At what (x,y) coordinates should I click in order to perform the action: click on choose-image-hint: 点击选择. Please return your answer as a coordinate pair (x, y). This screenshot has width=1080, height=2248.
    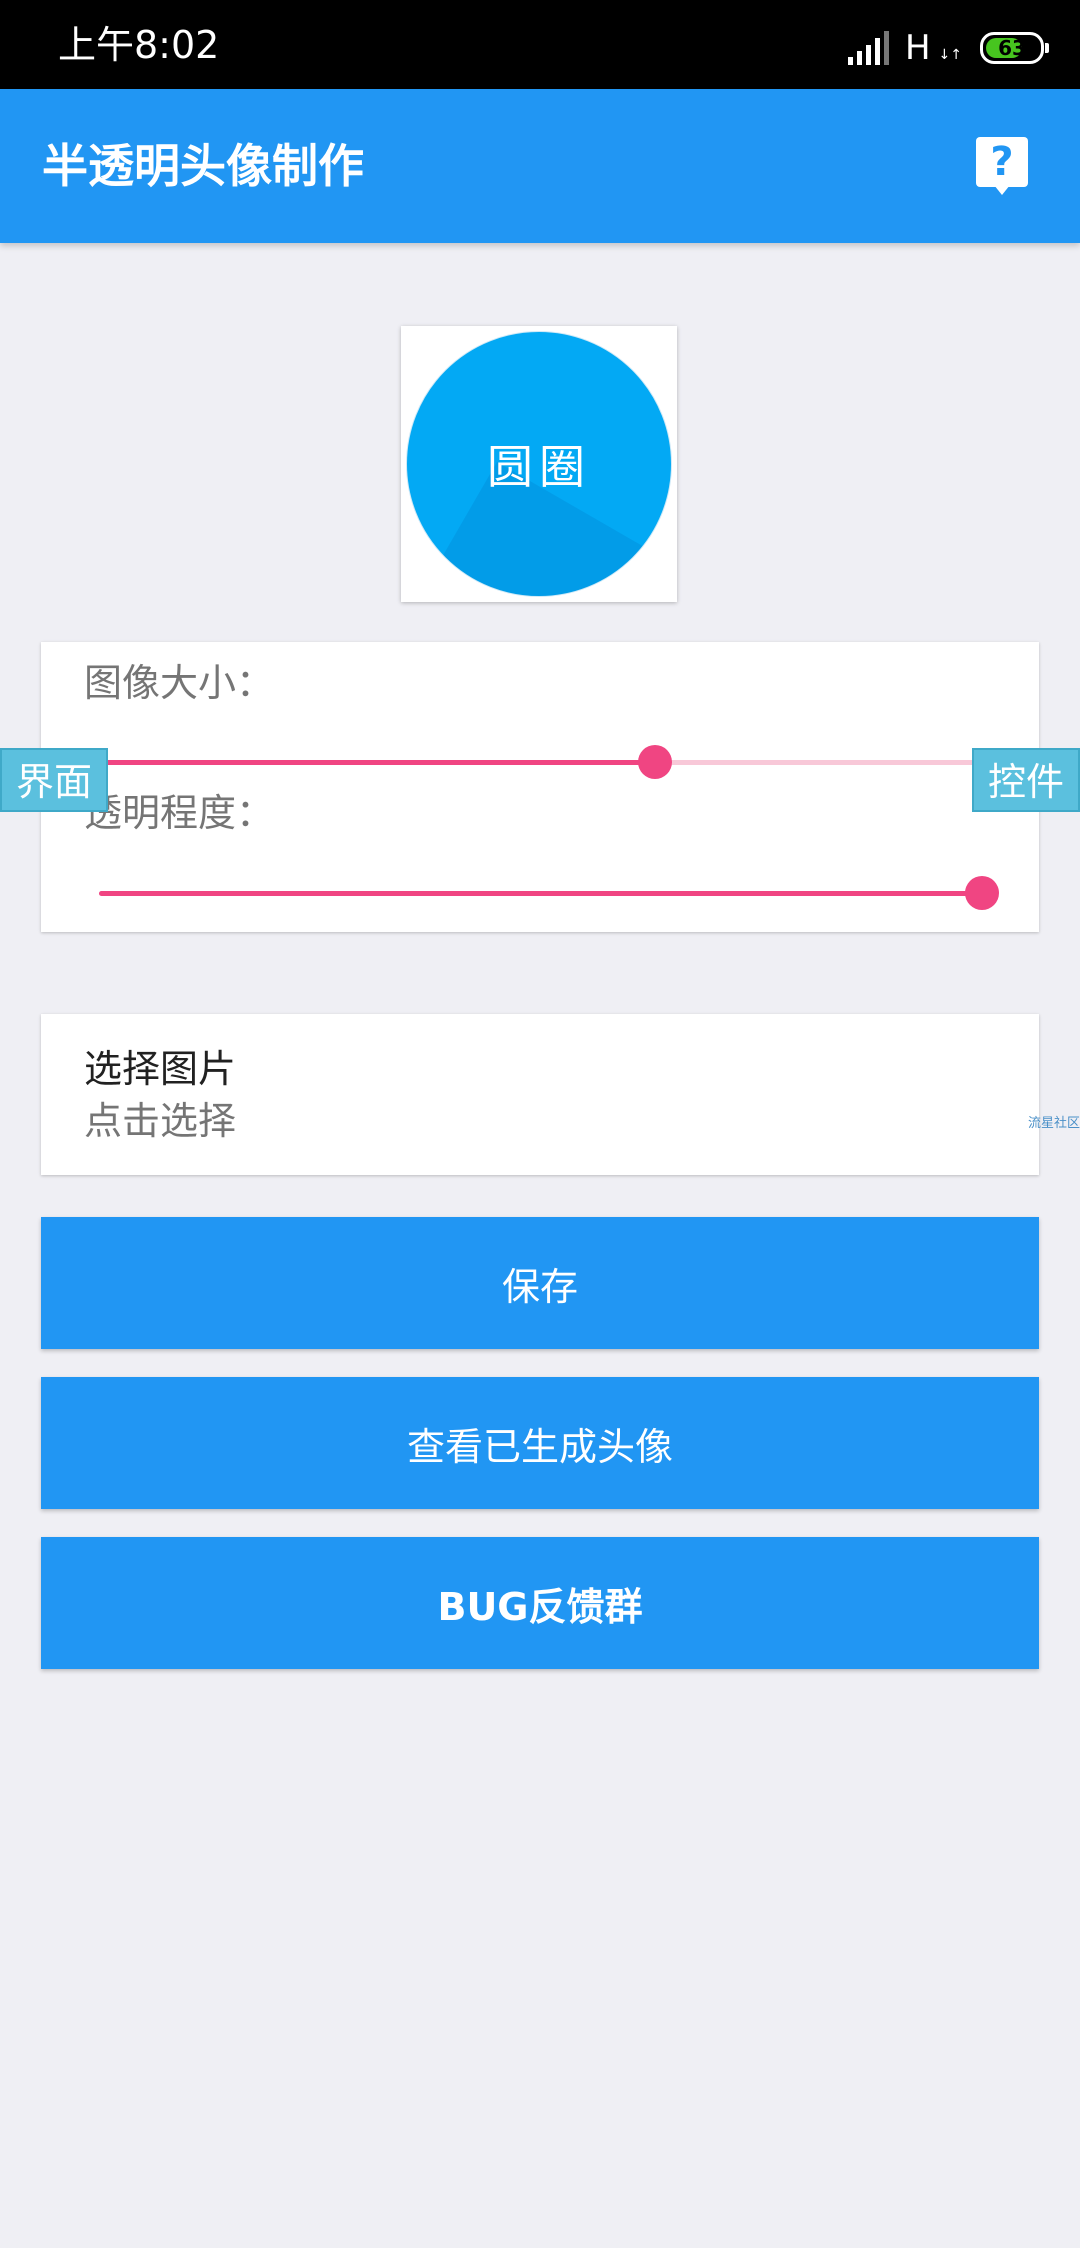
    Looking at the image, I should click on (160, 1121).